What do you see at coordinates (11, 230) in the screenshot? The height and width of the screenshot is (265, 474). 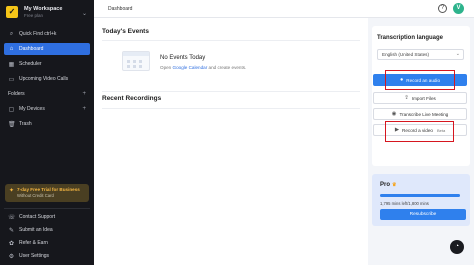 I see `idea-icon: ✎` at bounding box center [11, 230].